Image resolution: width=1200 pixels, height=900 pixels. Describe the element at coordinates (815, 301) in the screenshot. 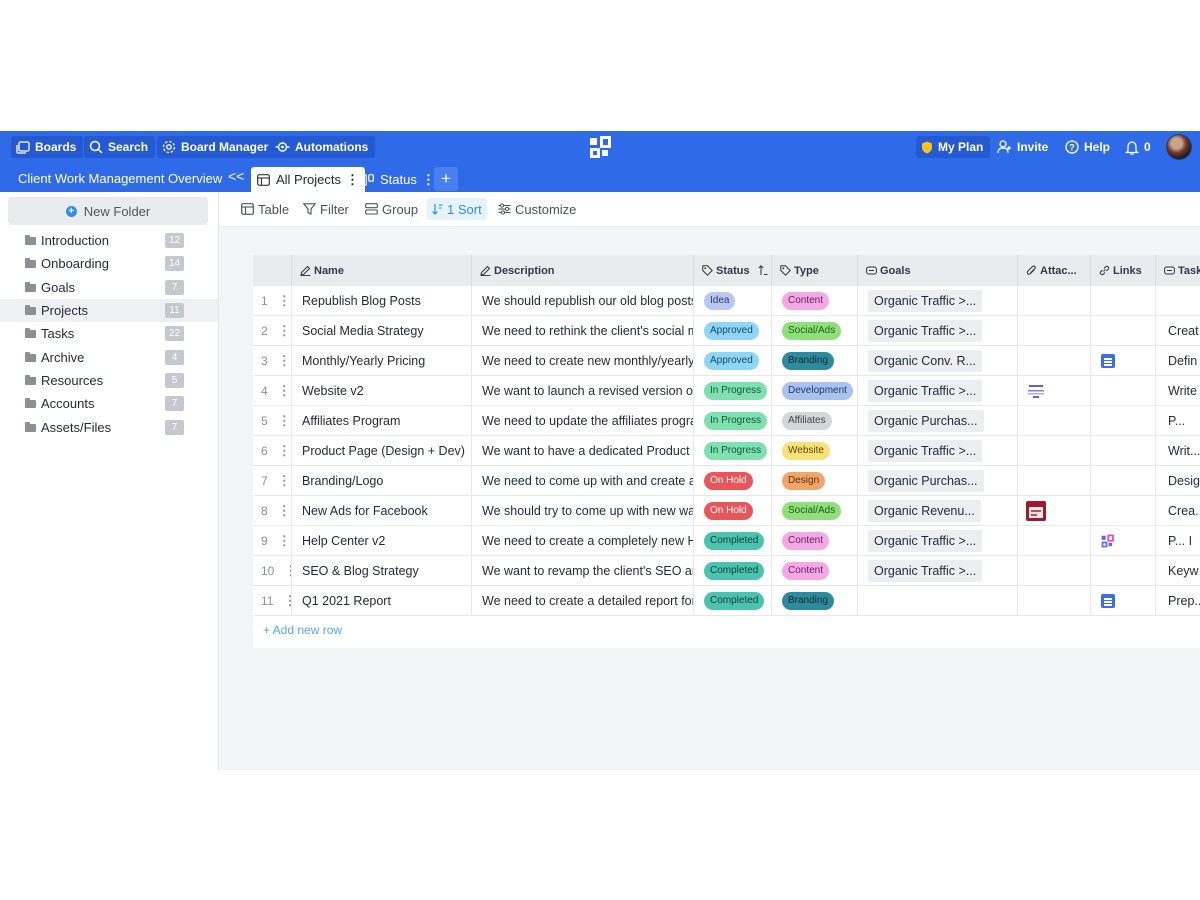

I see `type-cell: Content` at that location.